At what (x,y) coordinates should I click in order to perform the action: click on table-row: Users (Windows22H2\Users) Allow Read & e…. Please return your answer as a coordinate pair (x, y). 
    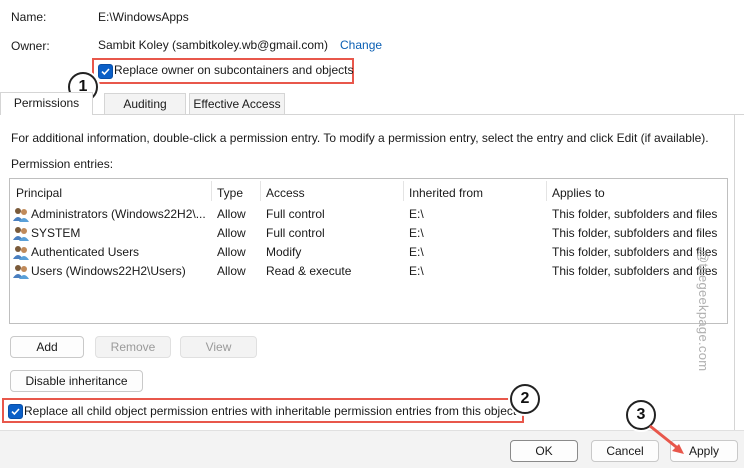
    Looking at the image, I should click on (368, 271).